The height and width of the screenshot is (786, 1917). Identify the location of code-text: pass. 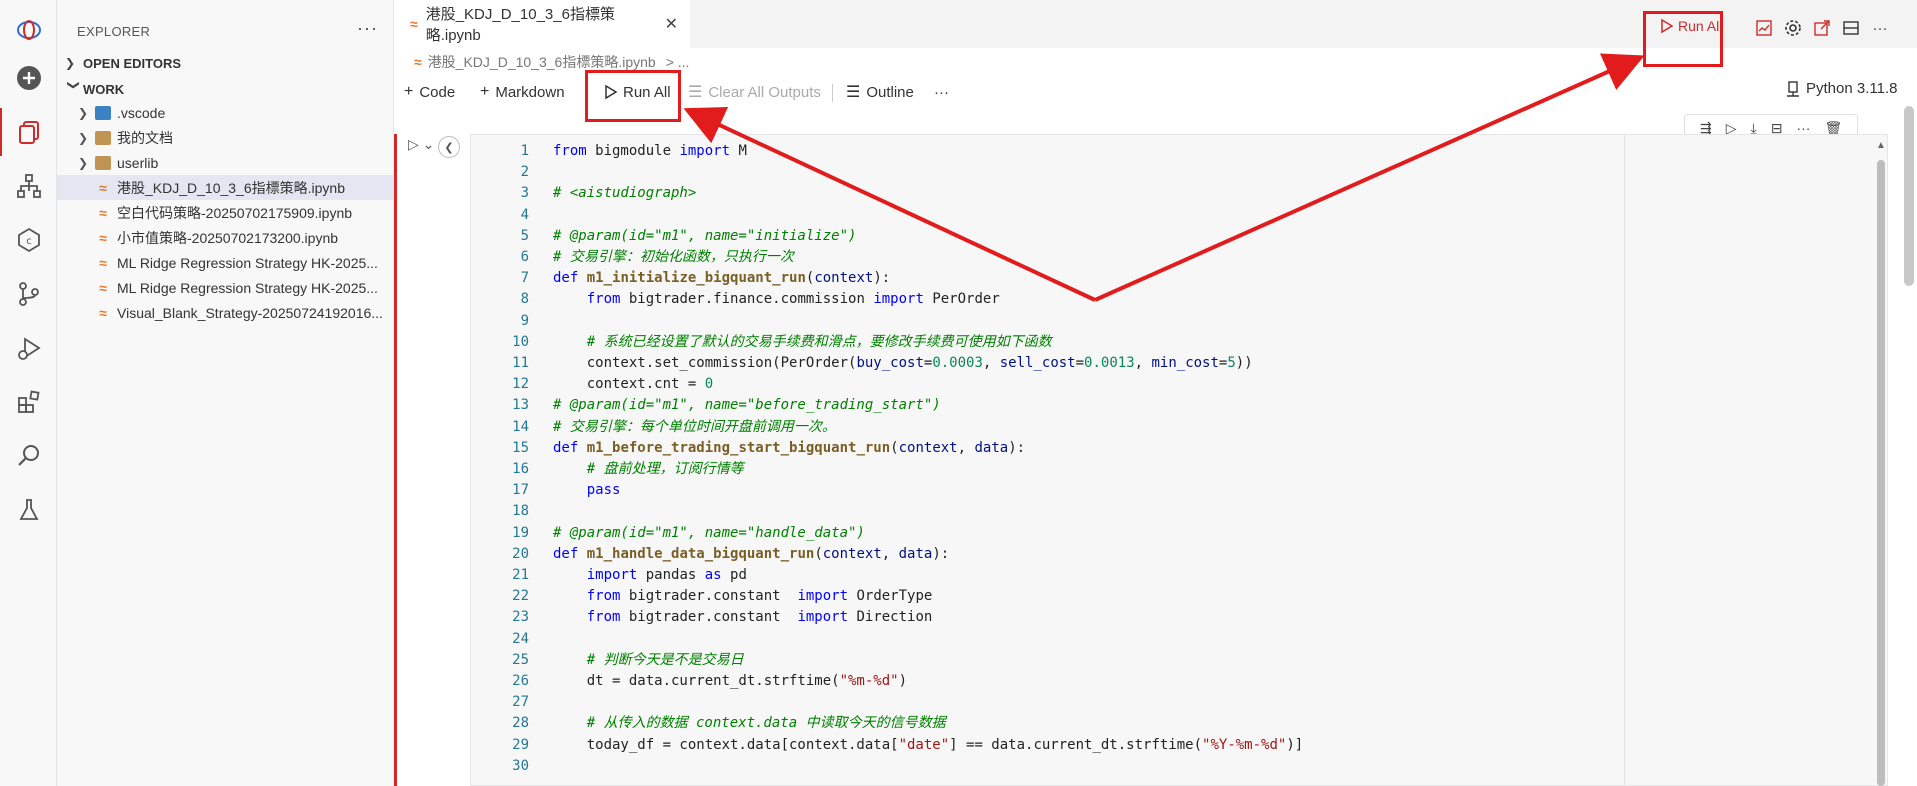
(587, 490).